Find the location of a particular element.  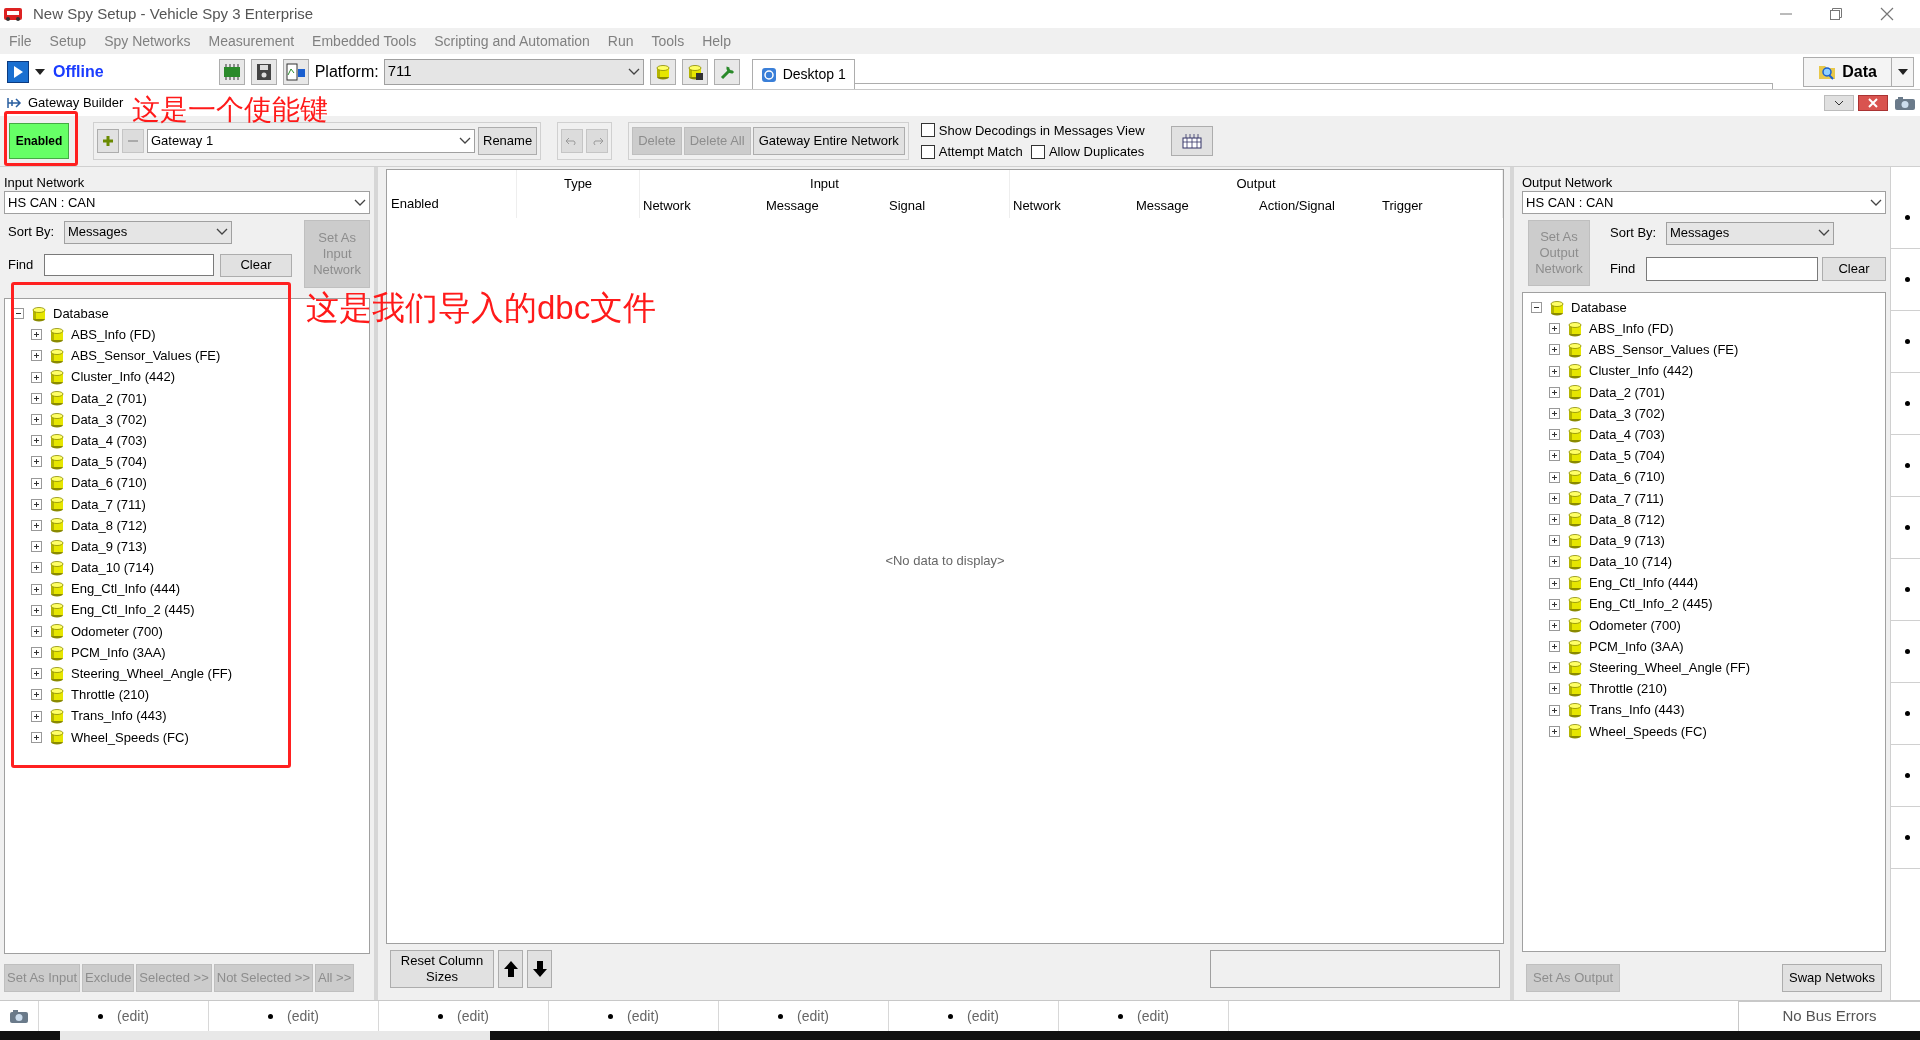

tree-item: Data_3 (702) is located at coordinates (109, 419).